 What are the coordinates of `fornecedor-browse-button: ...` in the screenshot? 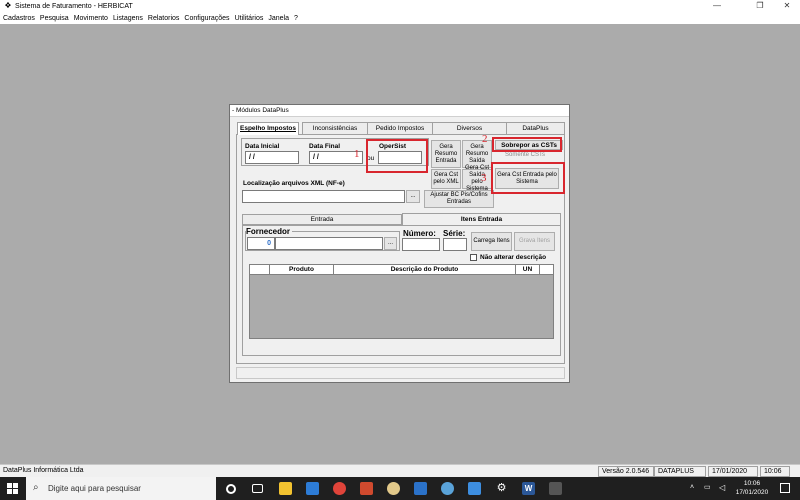 It's located at (390, 243).